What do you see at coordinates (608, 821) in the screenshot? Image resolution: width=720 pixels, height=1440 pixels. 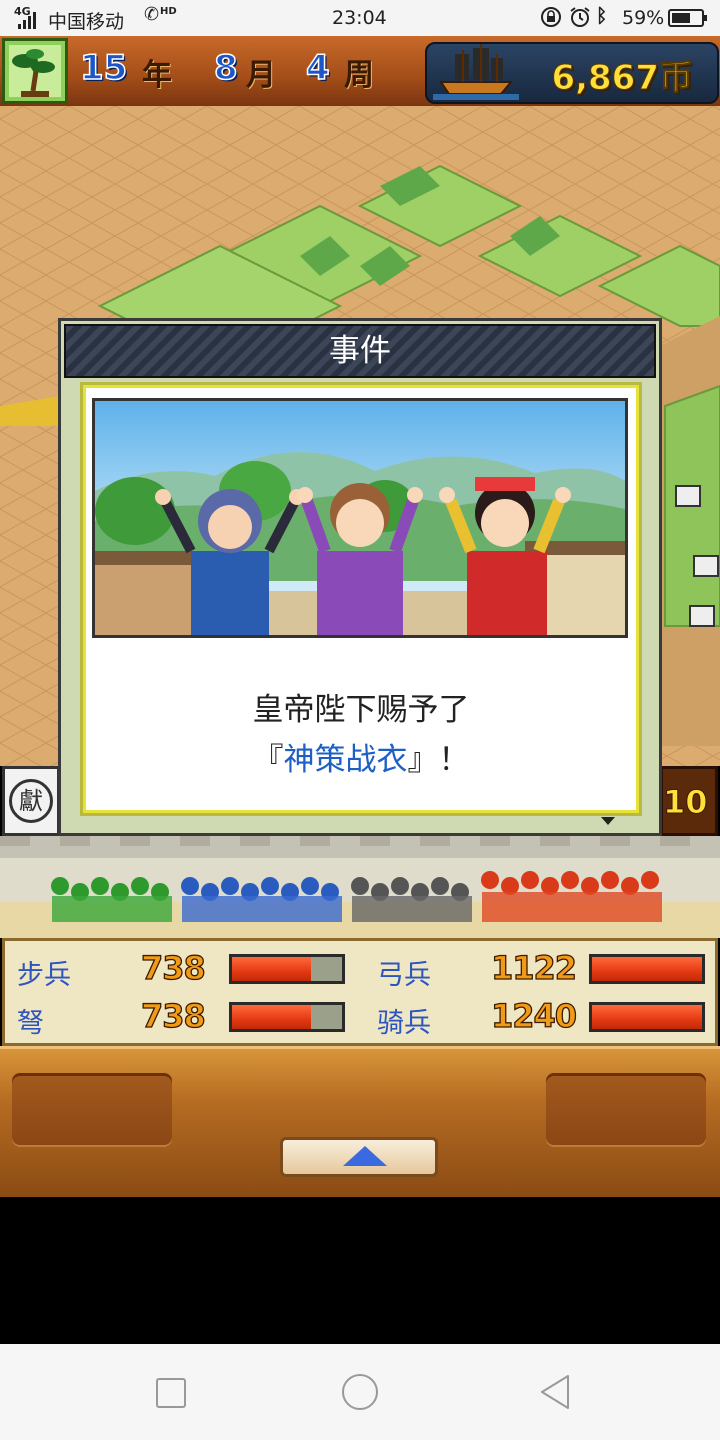 I see `continue-arrow-icon` at bounding box center [608, 821].